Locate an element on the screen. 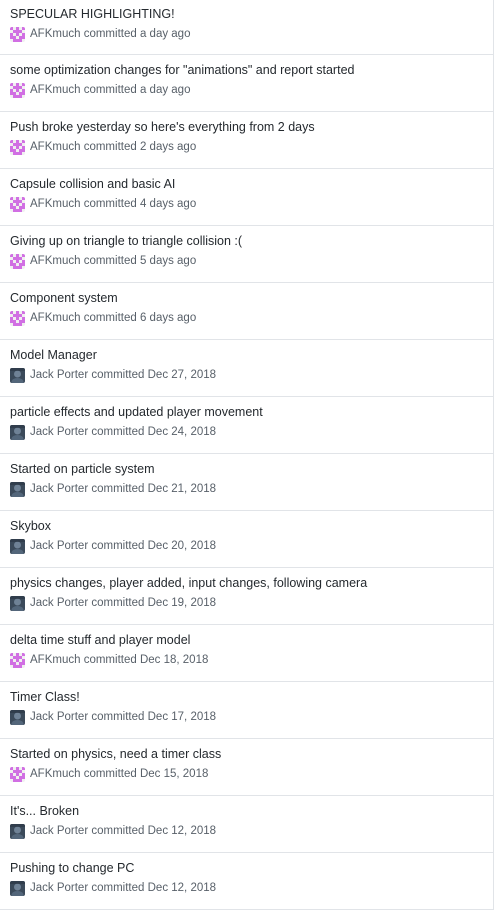  commit-date: Dec 21, 2018 is located at coordinates (182, 489).